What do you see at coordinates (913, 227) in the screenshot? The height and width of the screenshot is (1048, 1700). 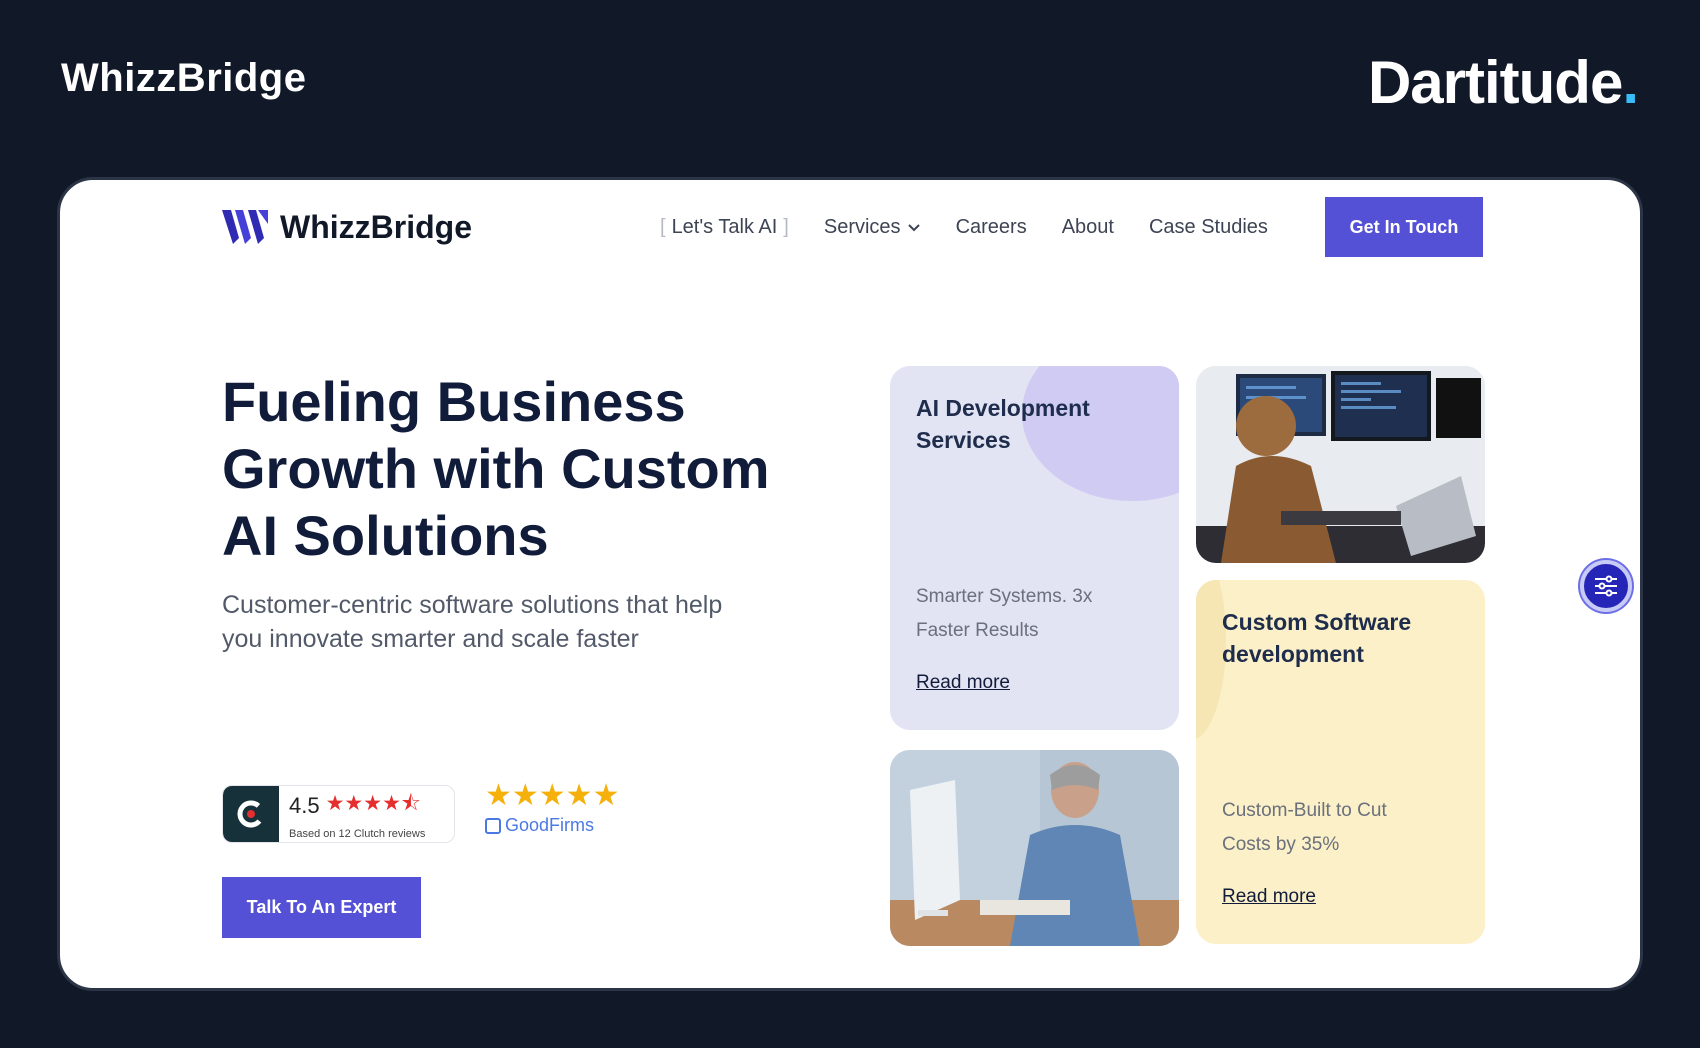 I see `chevron-down-icon` at bounding box center [913, 227].